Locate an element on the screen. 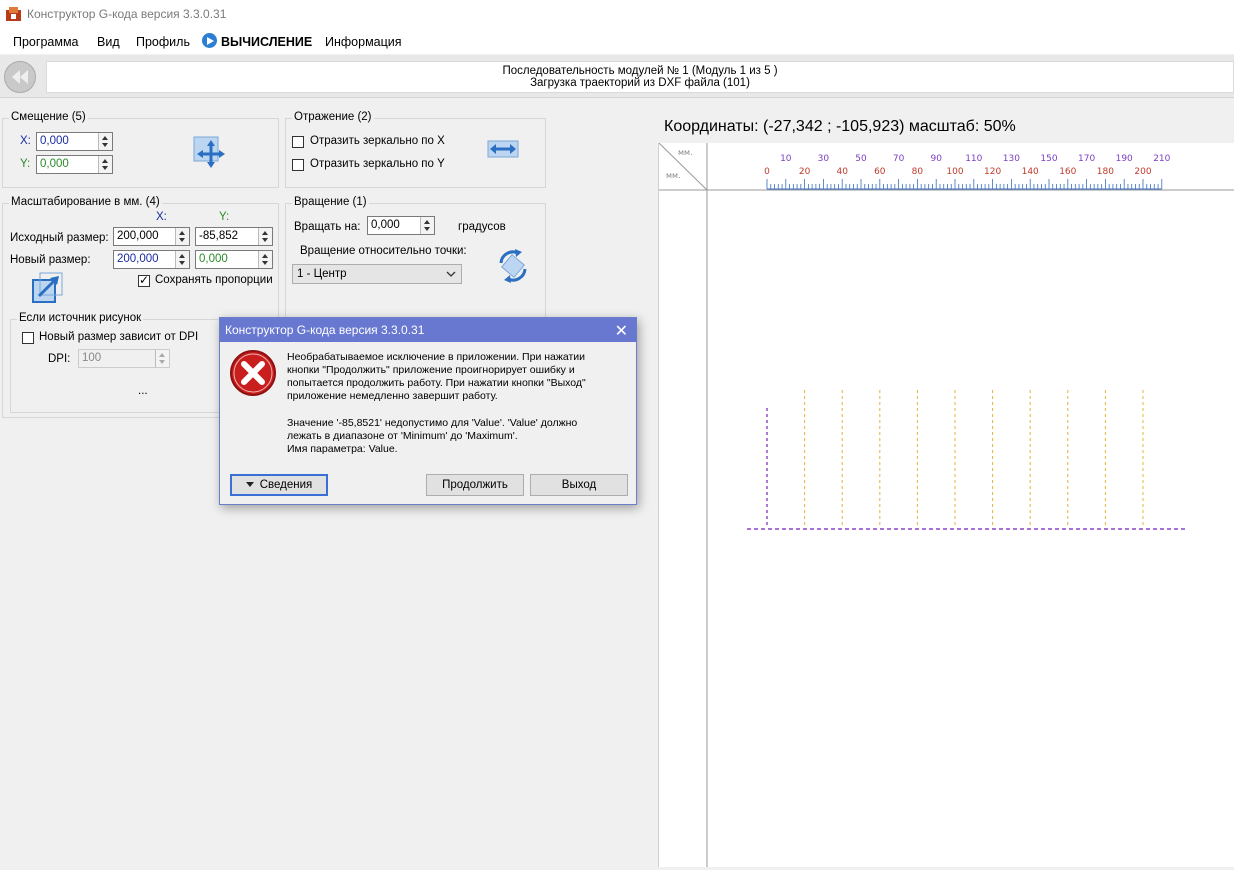 The image size is (1234, 870). mirror-y-checkbox is located at coordinates (298, 165).